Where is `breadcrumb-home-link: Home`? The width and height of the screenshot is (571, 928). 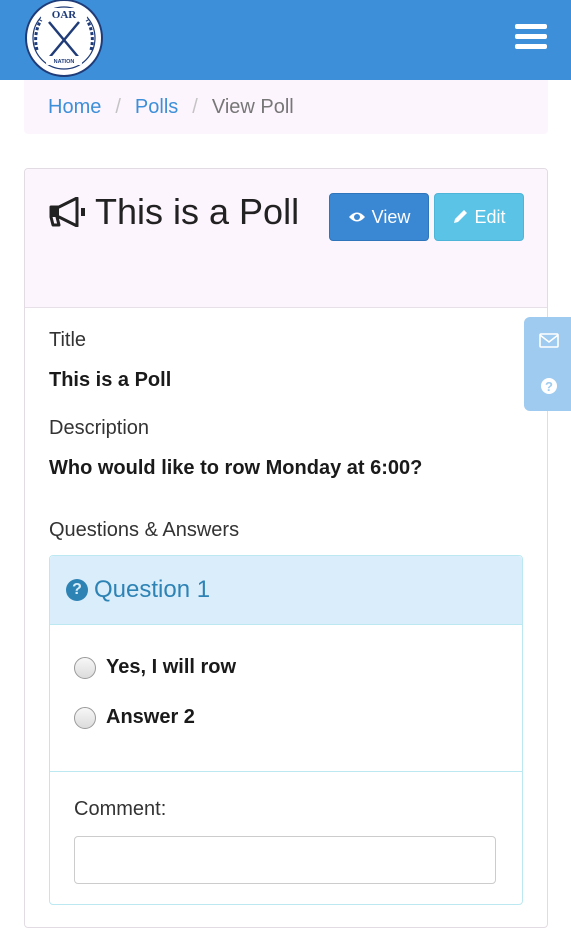 breadcrumb-home-link: Home is located at coordinates (74, 107).